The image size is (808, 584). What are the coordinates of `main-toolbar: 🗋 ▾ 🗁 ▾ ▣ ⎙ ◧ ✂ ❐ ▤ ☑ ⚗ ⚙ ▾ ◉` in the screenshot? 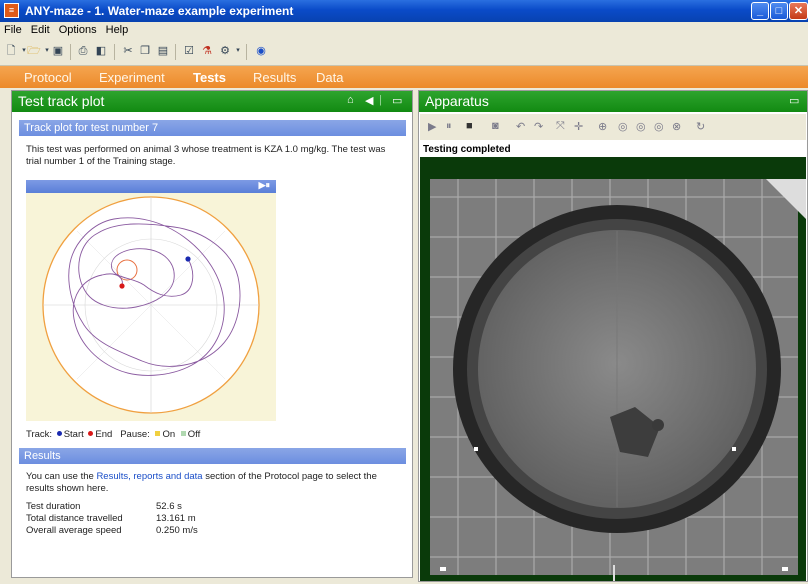 It's located at (404, 52).